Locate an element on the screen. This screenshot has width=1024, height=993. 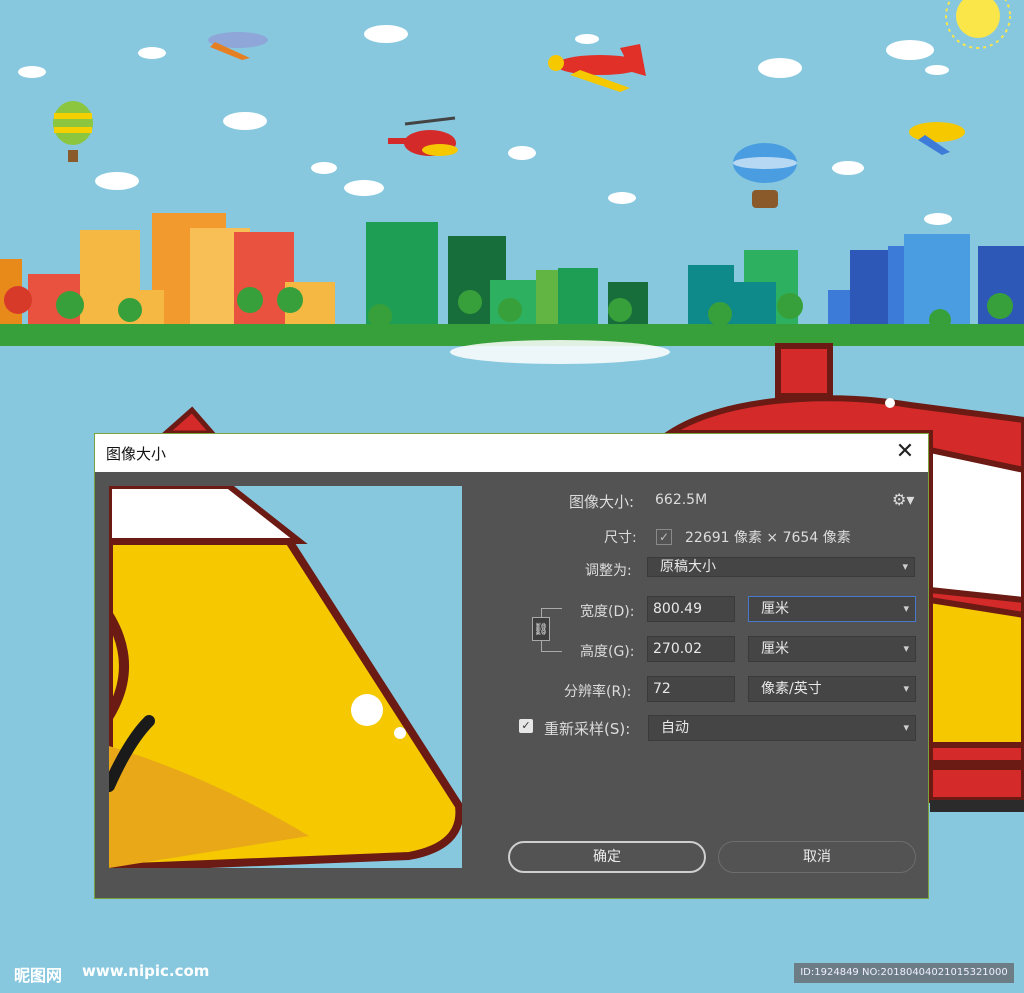
height-unit-value: 厘米 is located at coordinates (775, 649).